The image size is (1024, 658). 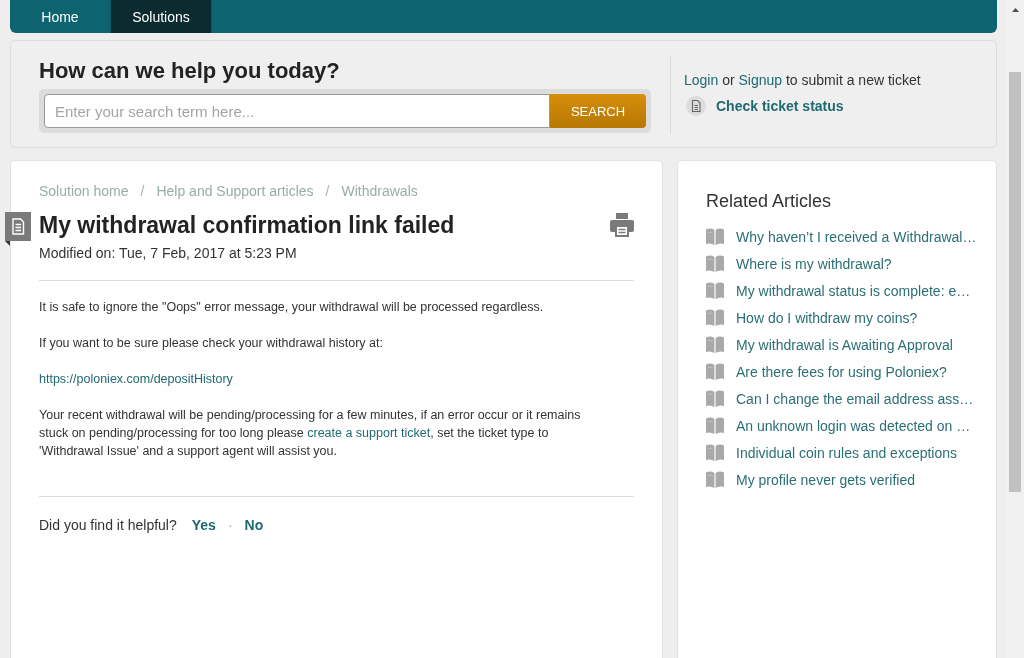 What do you see at coordinates (802, 80) in the screenshot?
I see `login-prompt: Login or Signup to submit a new ticket` at bounding box center [802, 80].